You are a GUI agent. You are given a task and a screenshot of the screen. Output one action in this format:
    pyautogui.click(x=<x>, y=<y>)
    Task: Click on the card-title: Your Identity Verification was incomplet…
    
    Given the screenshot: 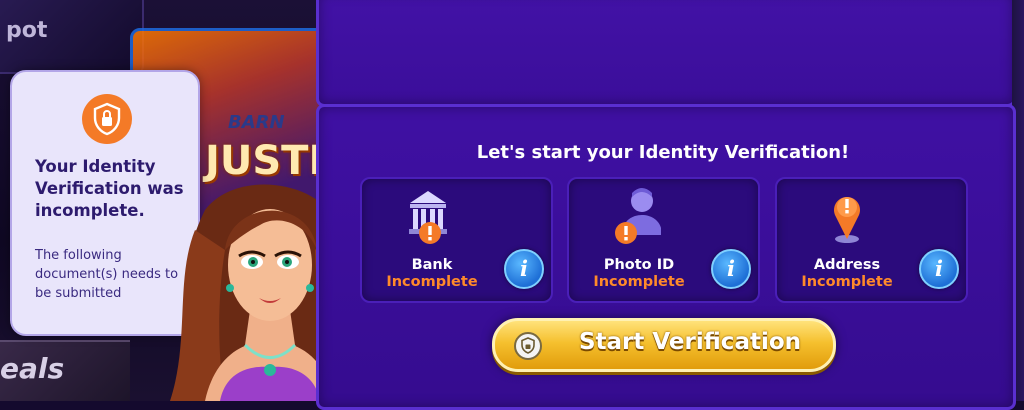 What is the action you would take?
    pyautogui.click(x=109, y=188)
    